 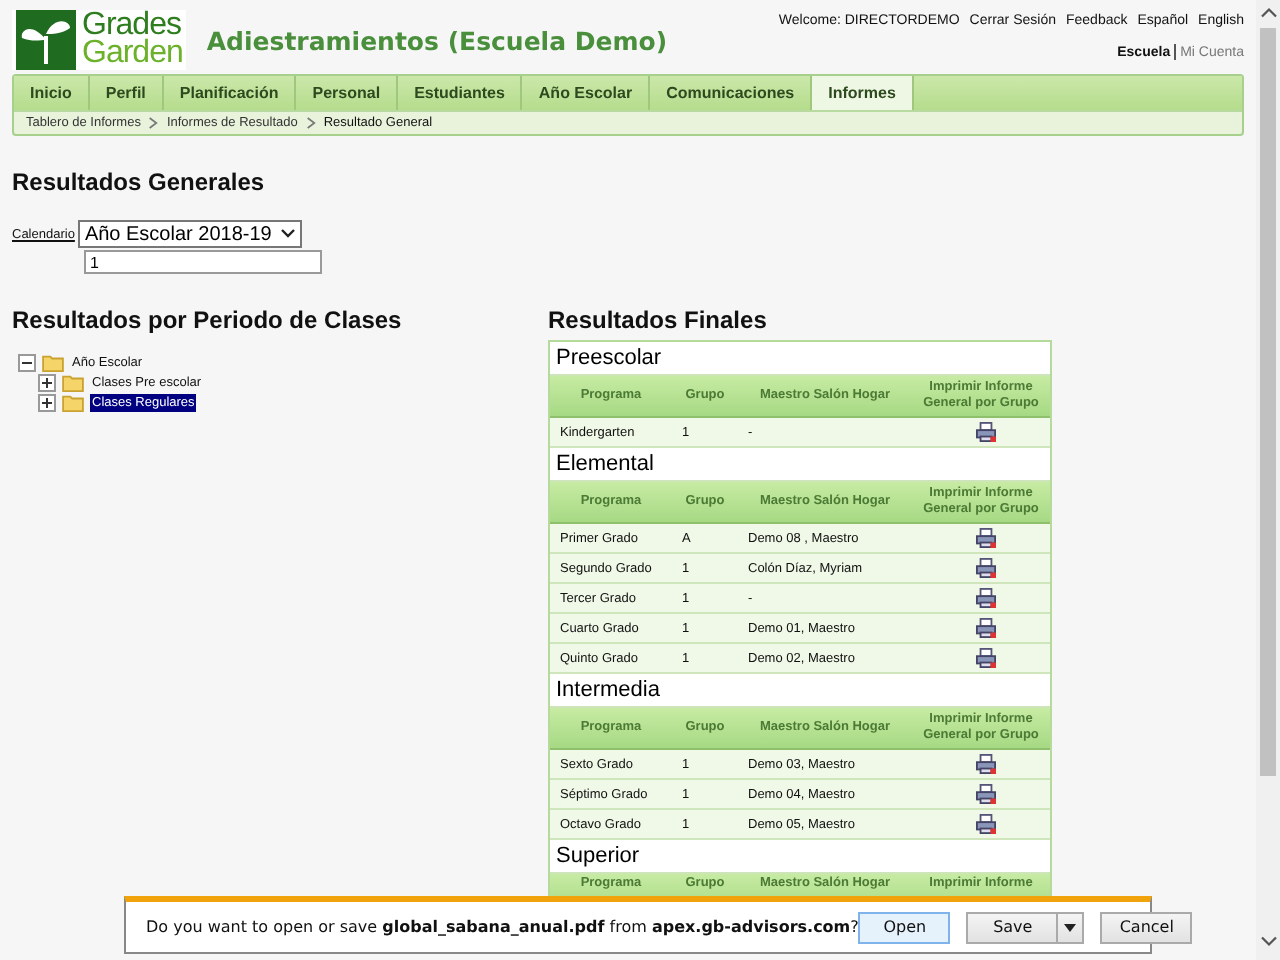 I want to click on dropdown-caret-icon, so click(x=287, y=234).